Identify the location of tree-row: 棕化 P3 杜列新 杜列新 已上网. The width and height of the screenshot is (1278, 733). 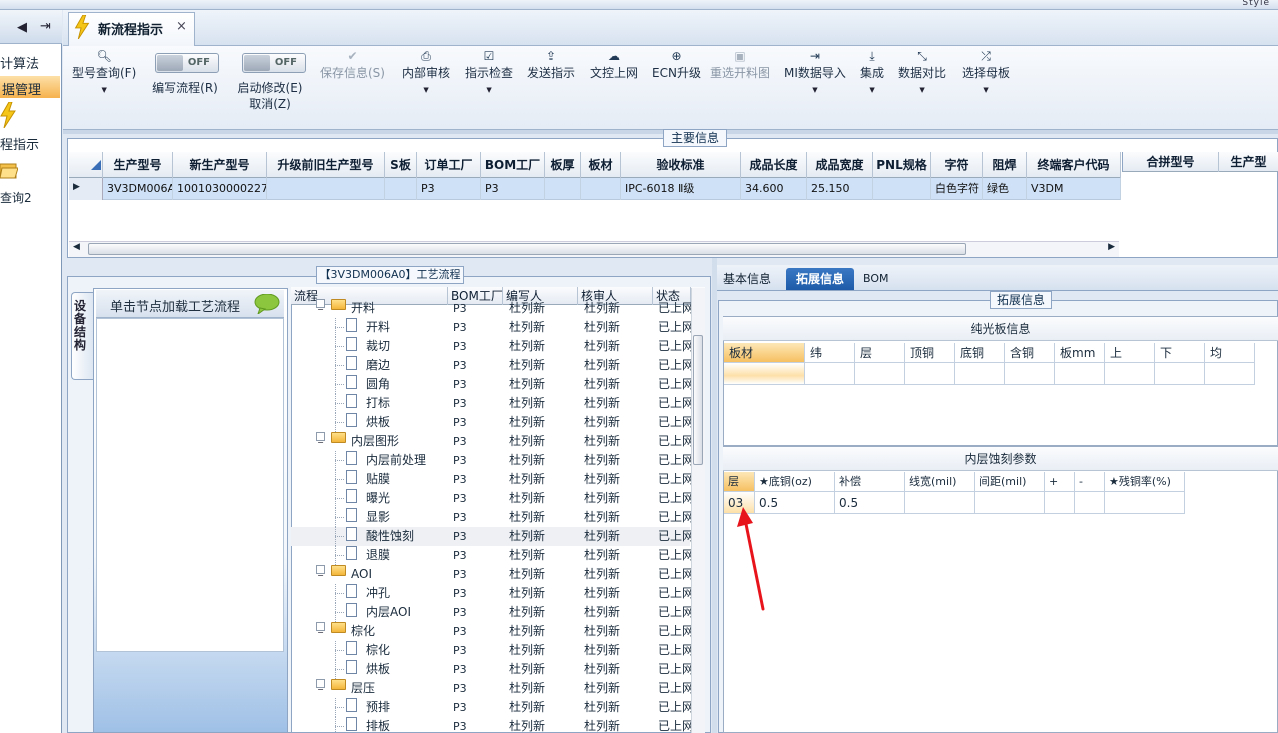
(492, 650).